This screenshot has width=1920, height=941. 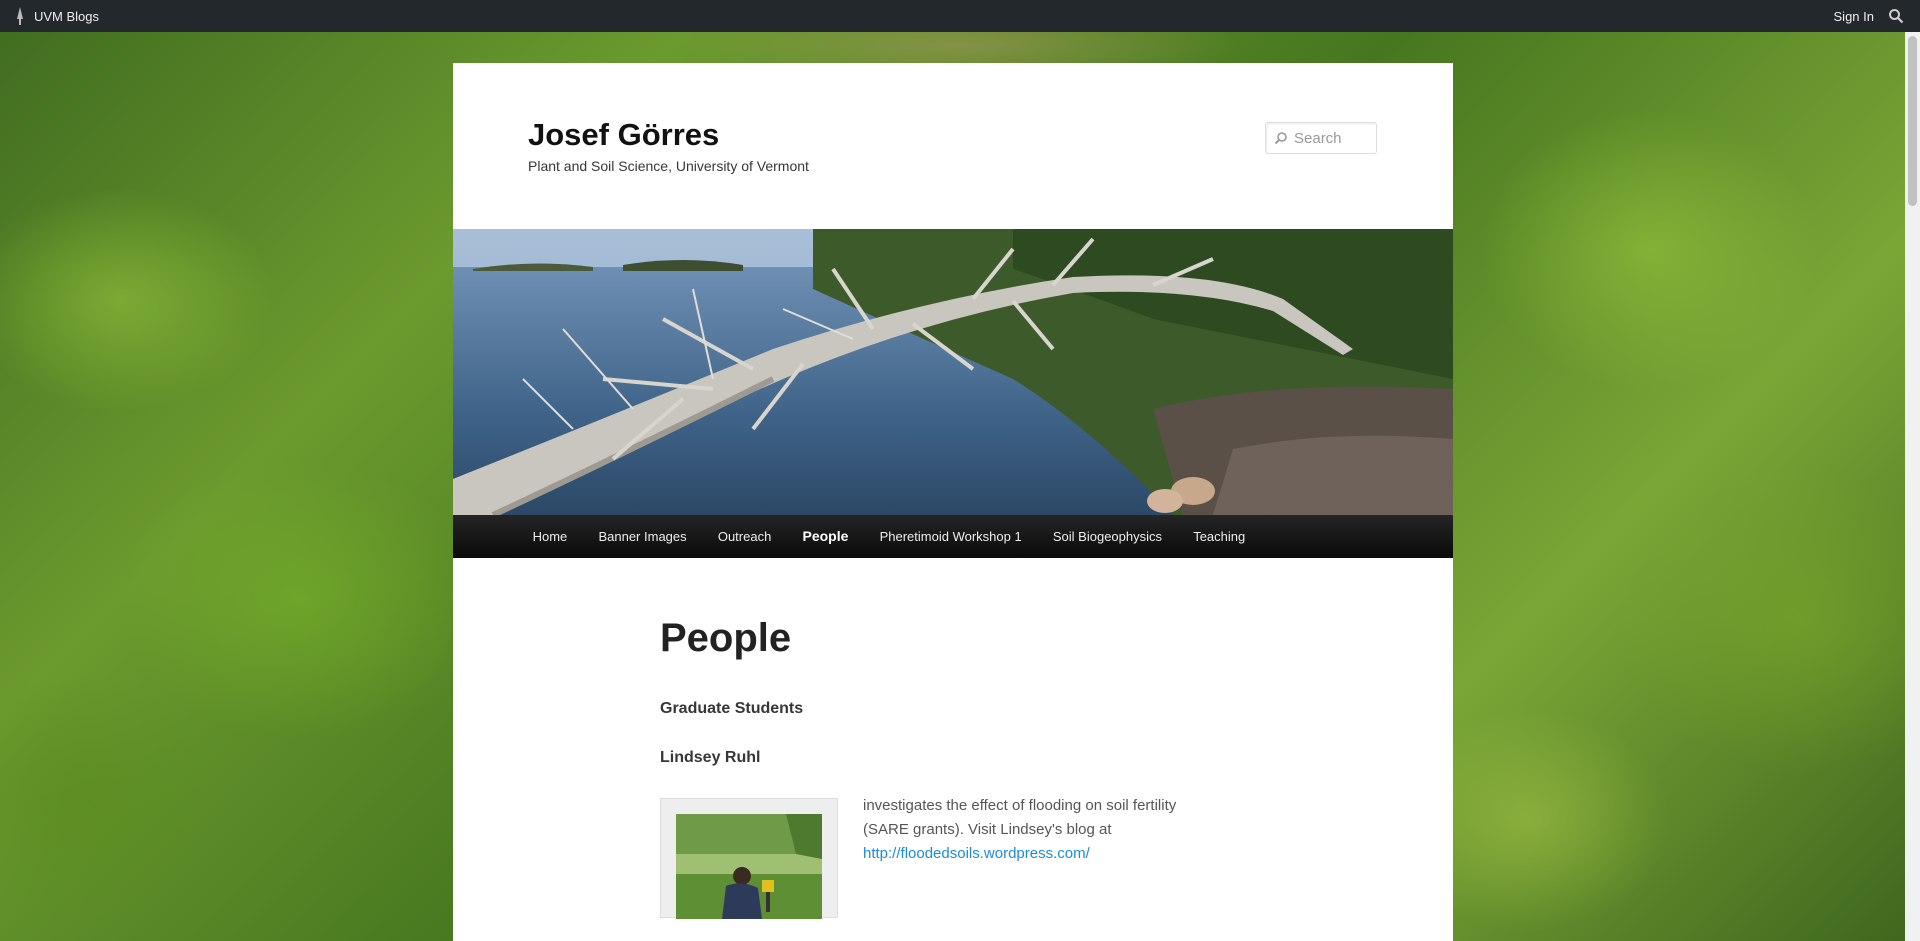 I want to click on person-photo-frame, so click(x=749, y=858).